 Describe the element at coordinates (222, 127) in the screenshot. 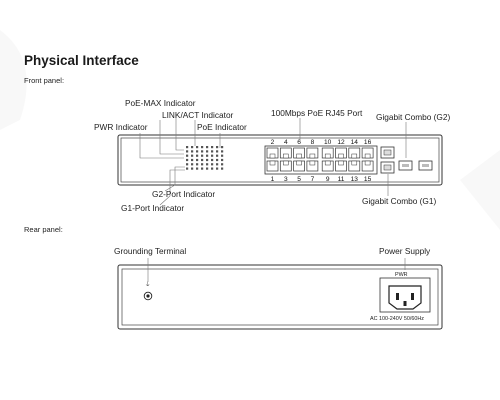

I see `poe-indicator-callout: PoE Indicator` at that location.